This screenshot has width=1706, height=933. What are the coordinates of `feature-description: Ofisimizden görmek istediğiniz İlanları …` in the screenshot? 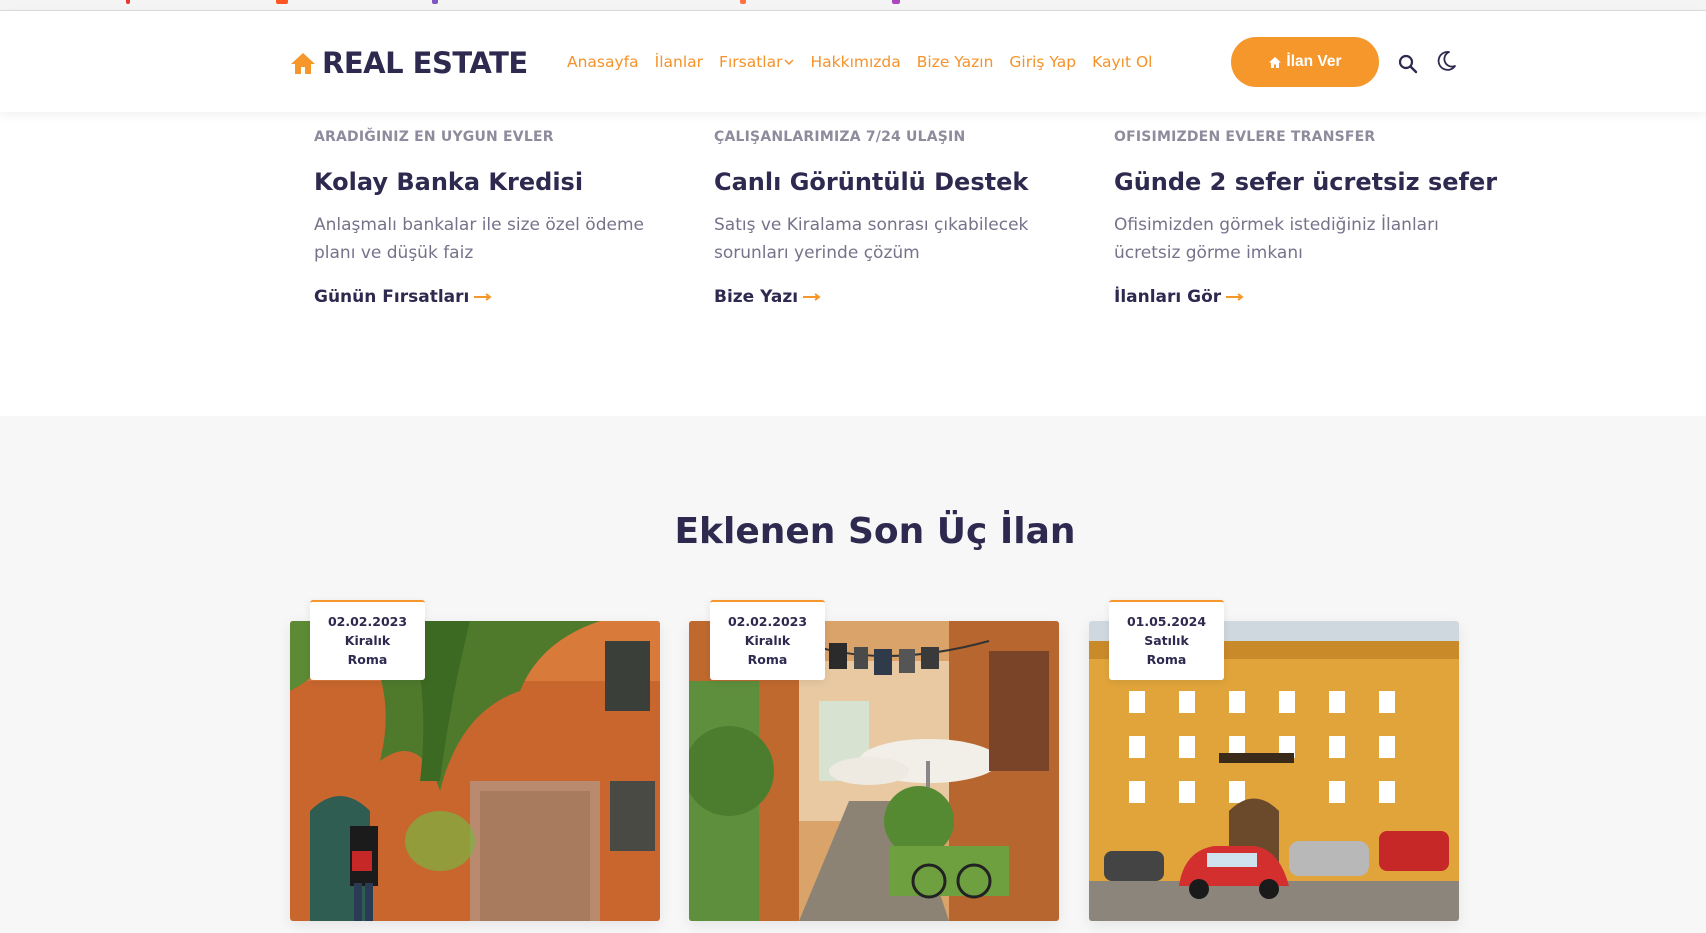 It's located at (1276, 239).